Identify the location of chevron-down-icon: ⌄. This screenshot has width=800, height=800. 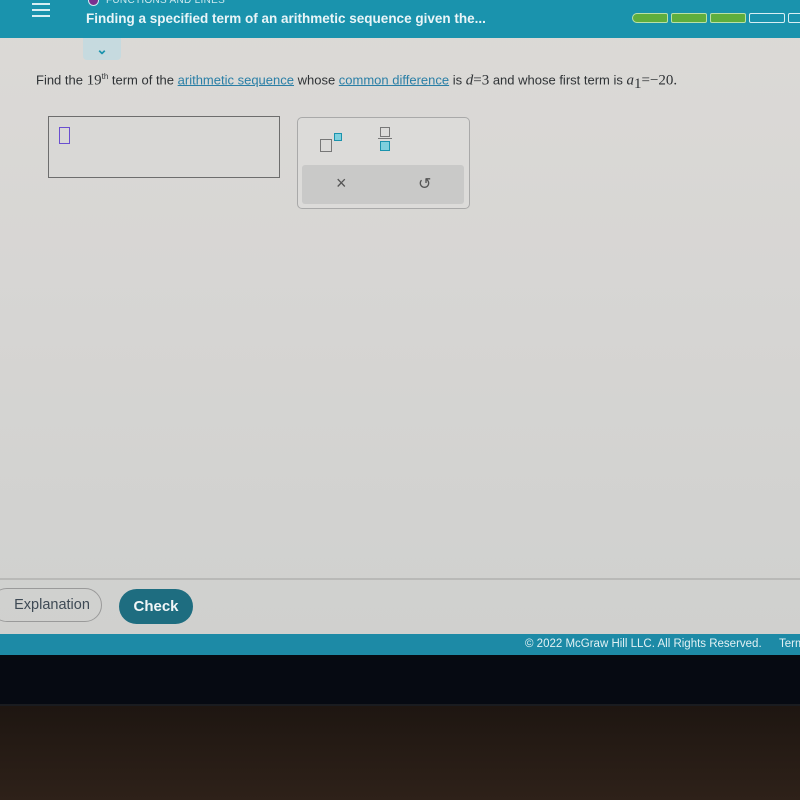
(102, 48).